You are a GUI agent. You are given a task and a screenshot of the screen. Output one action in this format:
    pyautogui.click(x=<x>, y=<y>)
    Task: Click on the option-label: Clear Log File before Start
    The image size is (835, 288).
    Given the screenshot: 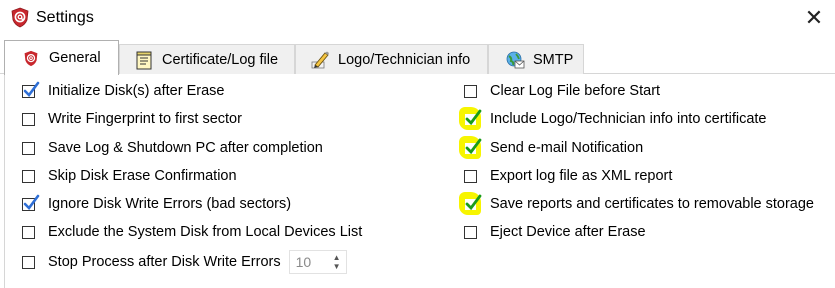 What is the action you would take?
    pyautogui.click(x=575, y=91)
    